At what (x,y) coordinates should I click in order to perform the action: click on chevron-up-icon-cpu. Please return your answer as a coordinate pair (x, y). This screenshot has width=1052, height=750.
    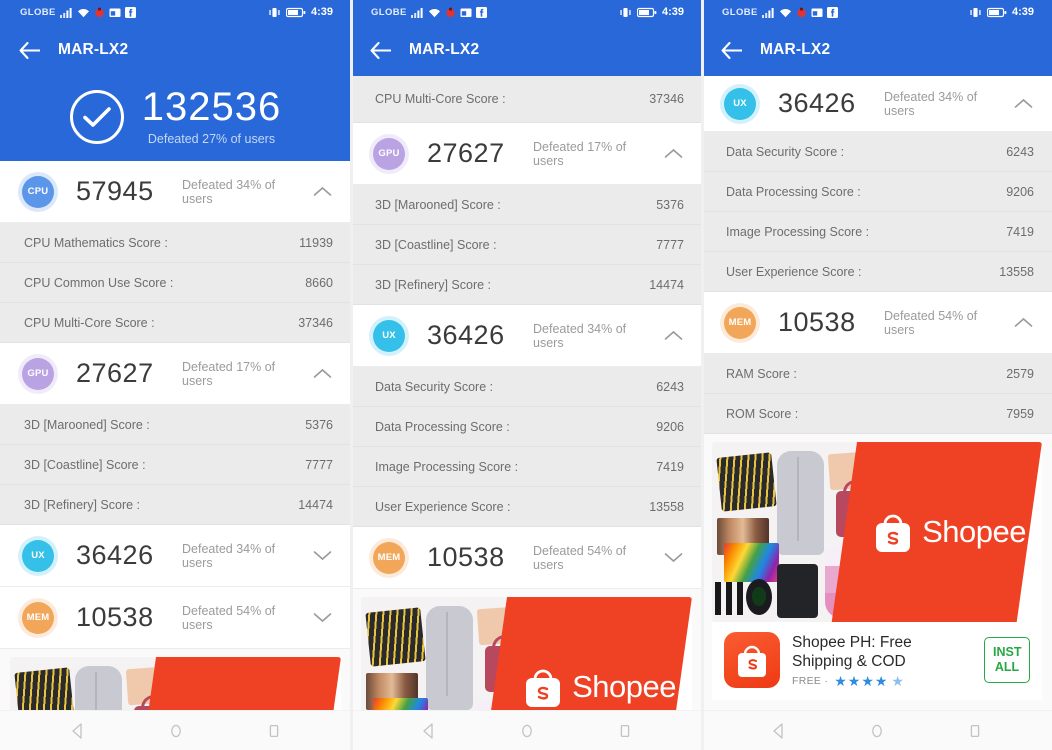
    Looking at the image, I should click on (322, 192).